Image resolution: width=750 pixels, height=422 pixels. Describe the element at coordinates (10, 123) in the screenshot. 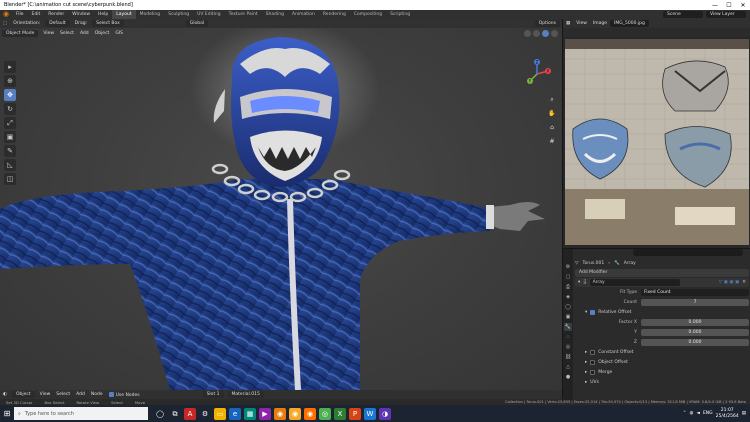

I see `scale-tool-icon: ⤢` at that location.